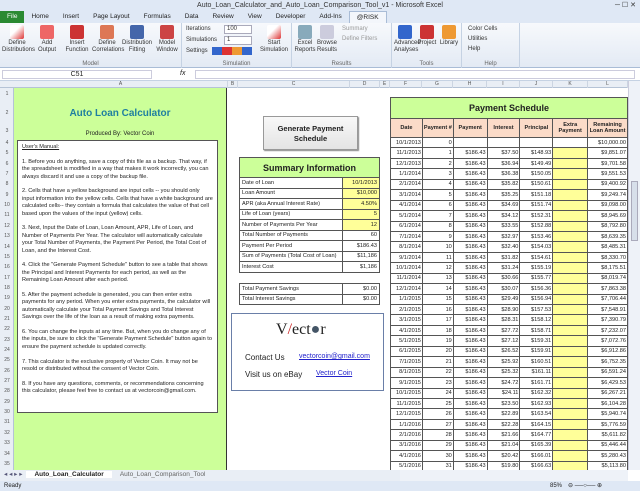 The height and width of the screenshot is (491, 640). What do you see at coordinates (137, 38) in the screenshot?
I see `distribution-fitting-button: Distribution Fitting` at bounding box center [137, 38].